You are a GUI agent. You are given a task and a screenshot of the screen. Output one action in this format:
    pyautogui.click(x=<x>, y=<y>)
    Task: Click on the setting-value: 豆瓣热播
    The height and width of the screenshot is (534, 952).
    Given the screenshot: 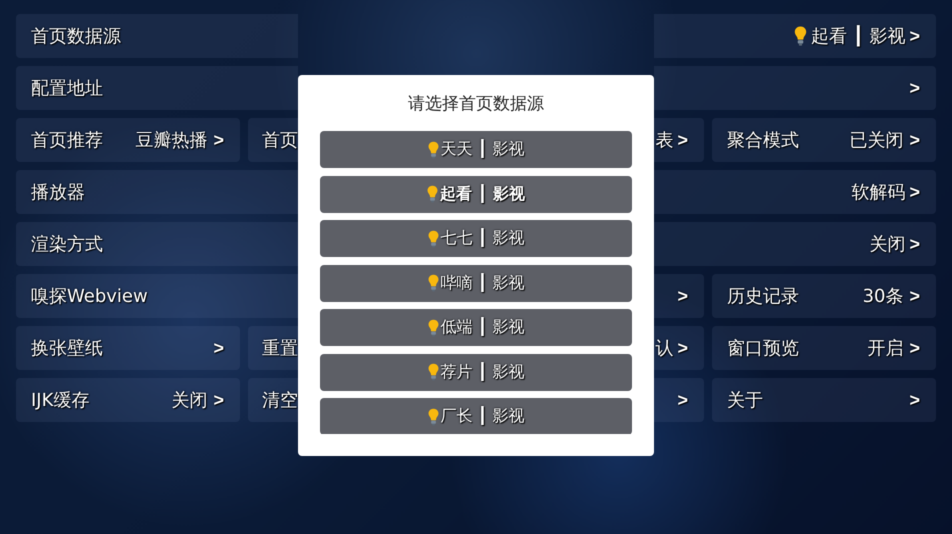 What is the action you would take?
    pyautogui.click(x=171, y=140)
    